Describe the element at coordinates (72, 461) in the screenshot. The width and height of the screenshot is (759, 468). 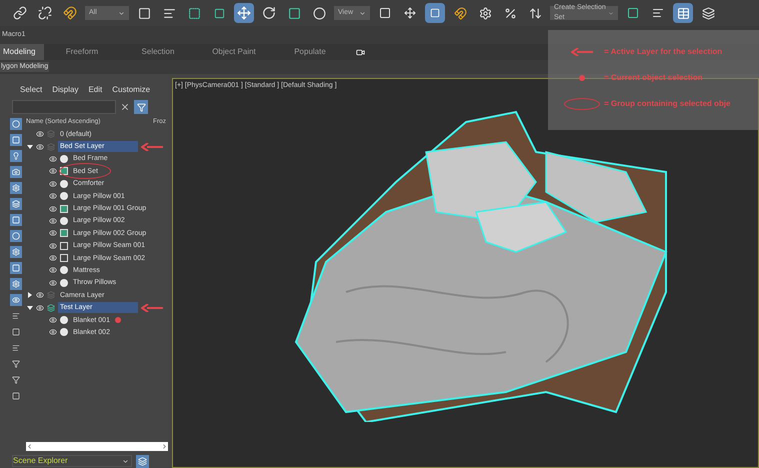
I see `explorer-dropdown: Scene Explorer` at that location.